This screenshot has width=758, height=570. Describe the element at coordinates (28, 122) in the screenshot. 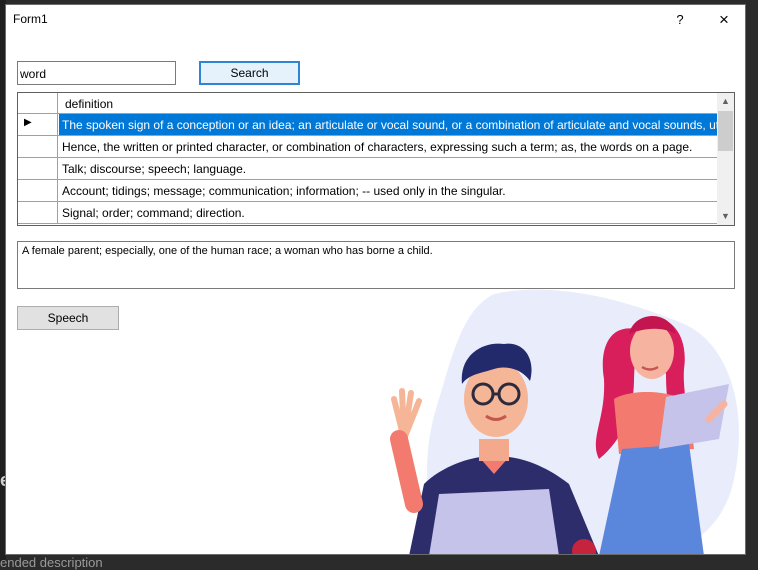

I see `current-row-arrow-icon: ▶` at that location.